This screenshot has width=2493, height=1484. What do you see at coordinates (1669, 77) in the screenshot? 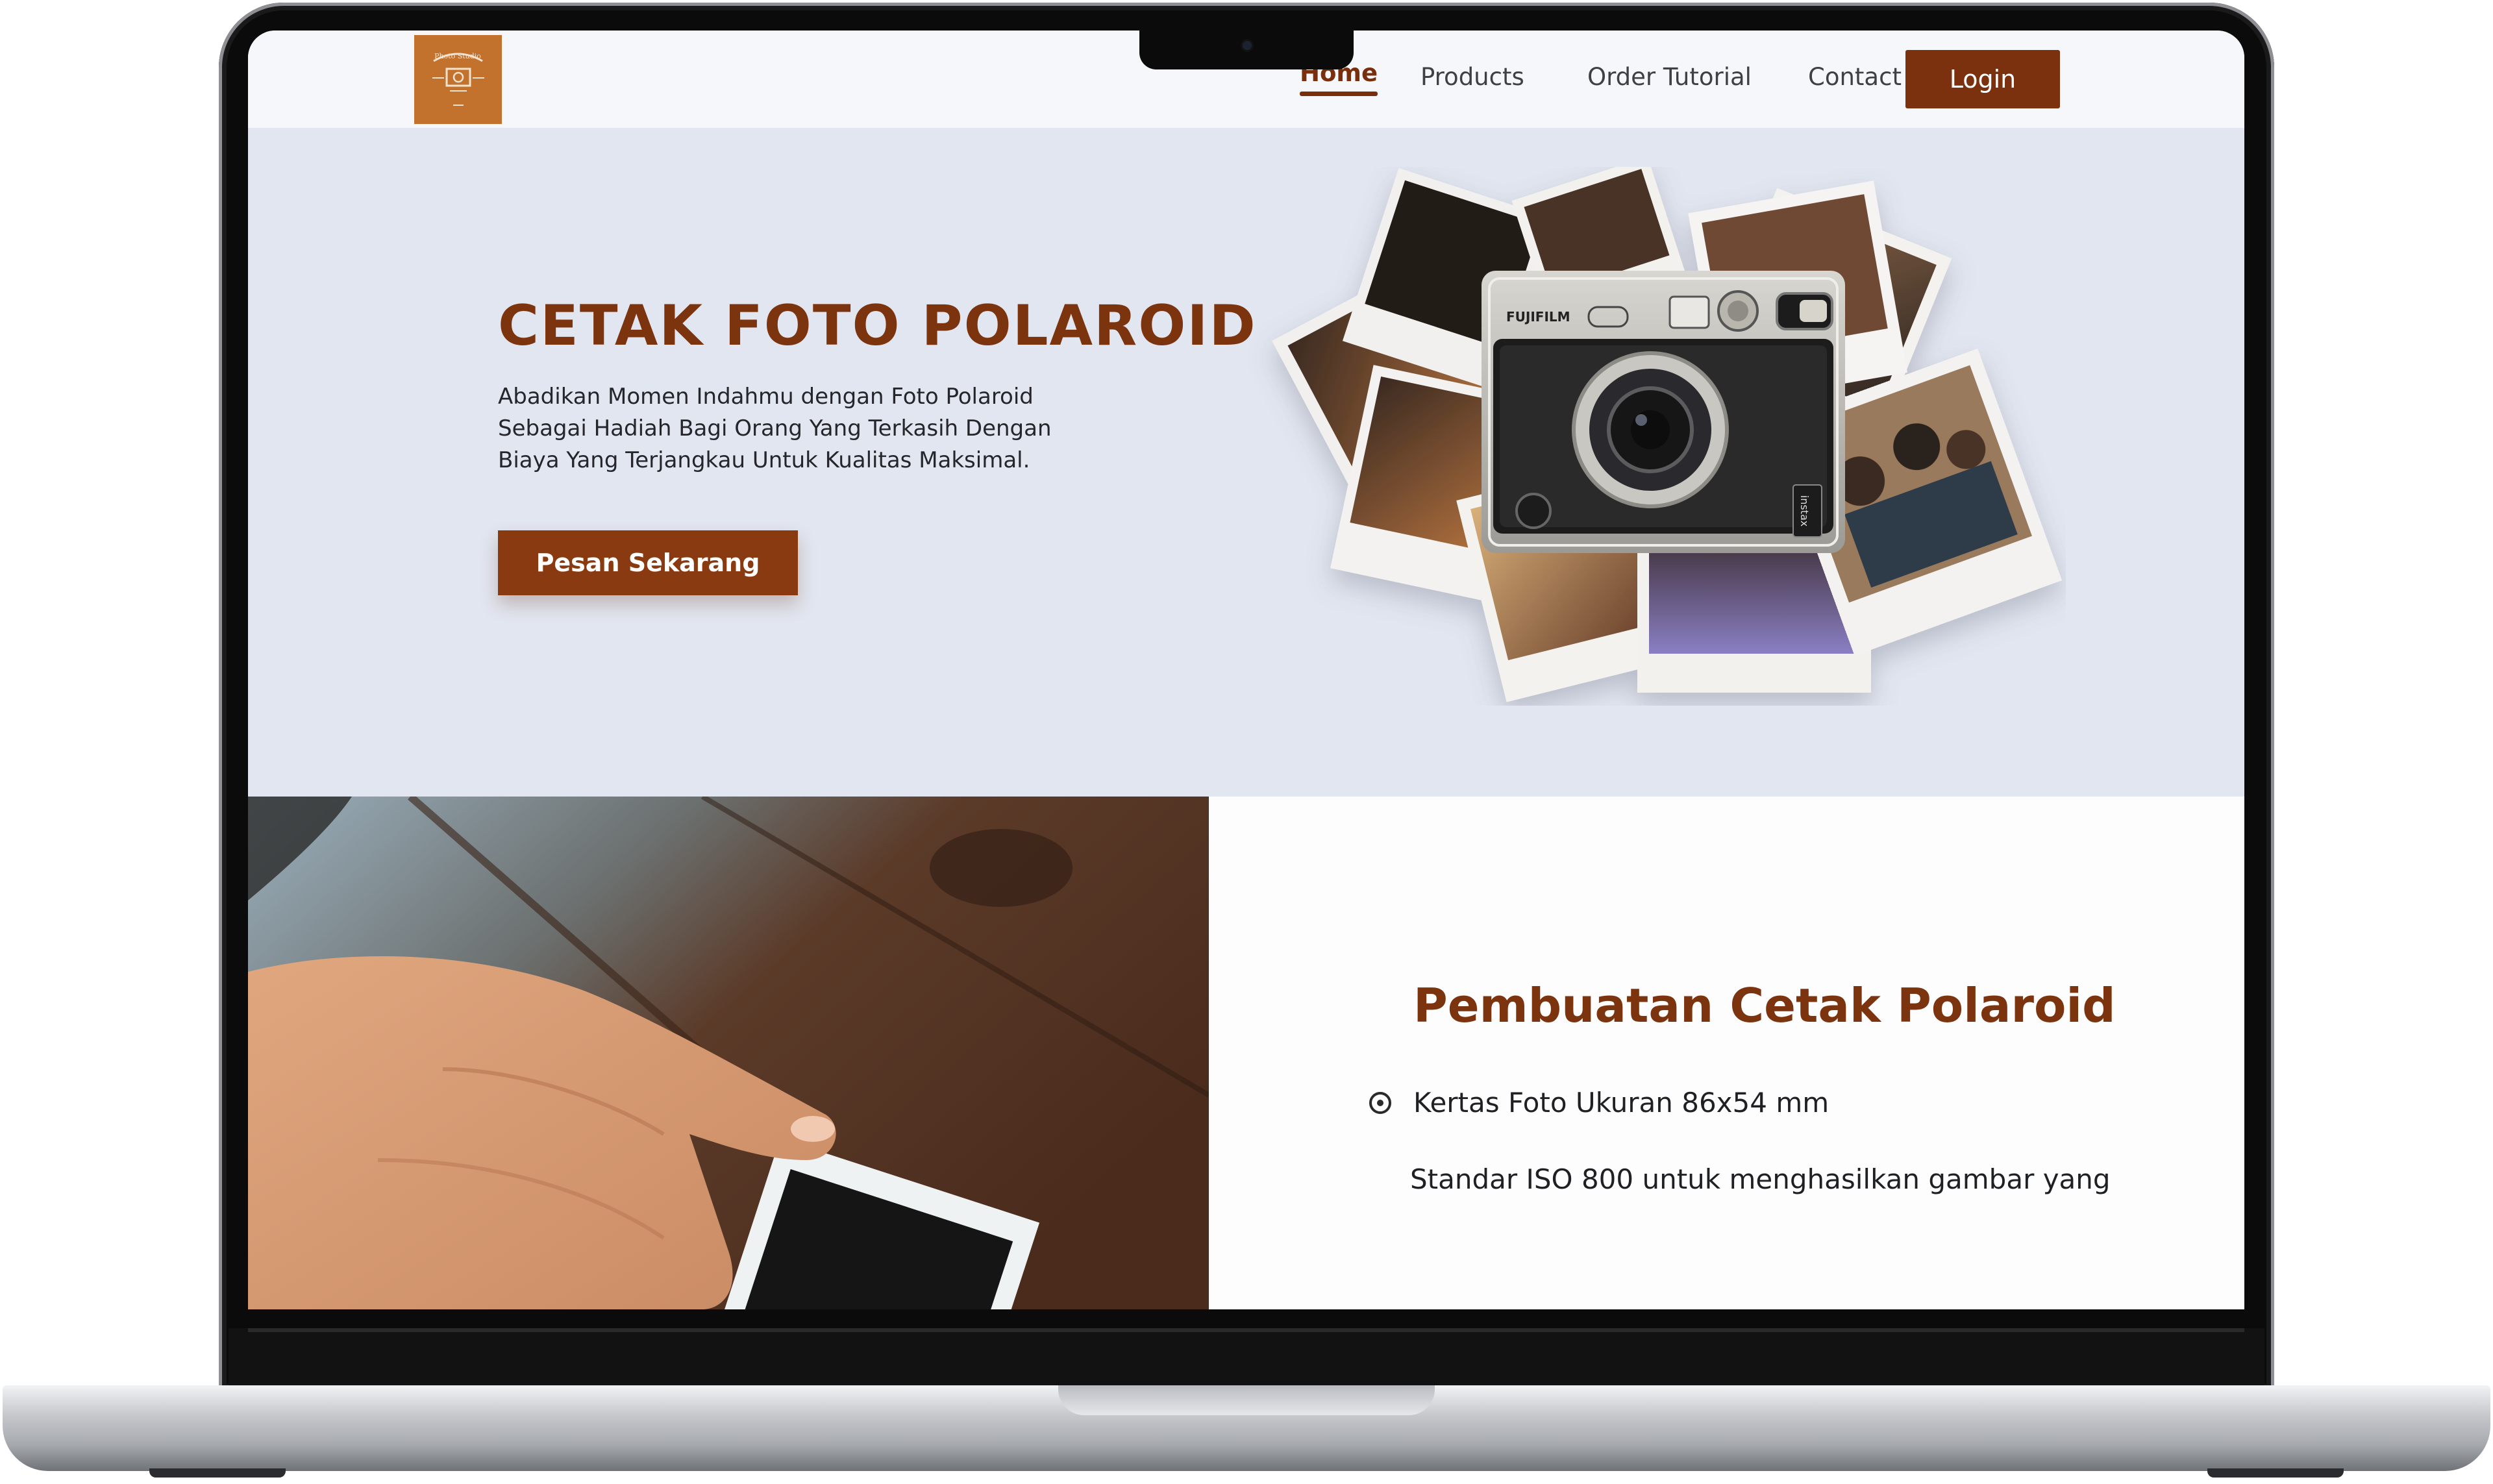
I see `nav-link-order-tutorial: Order Tutorial` at bounding box center [1669, 77].